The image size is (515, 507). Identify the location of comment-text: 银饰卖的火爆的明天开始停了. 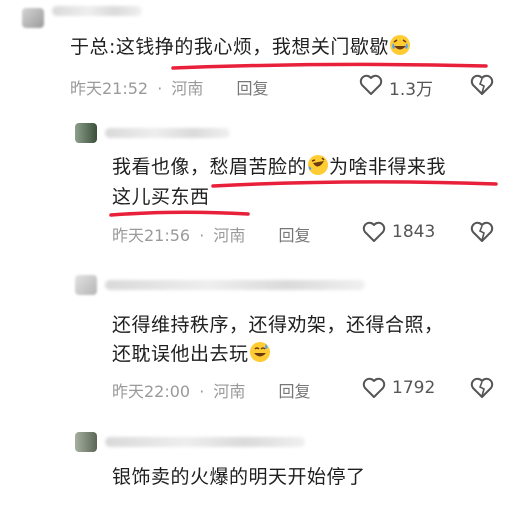
(239, 477).